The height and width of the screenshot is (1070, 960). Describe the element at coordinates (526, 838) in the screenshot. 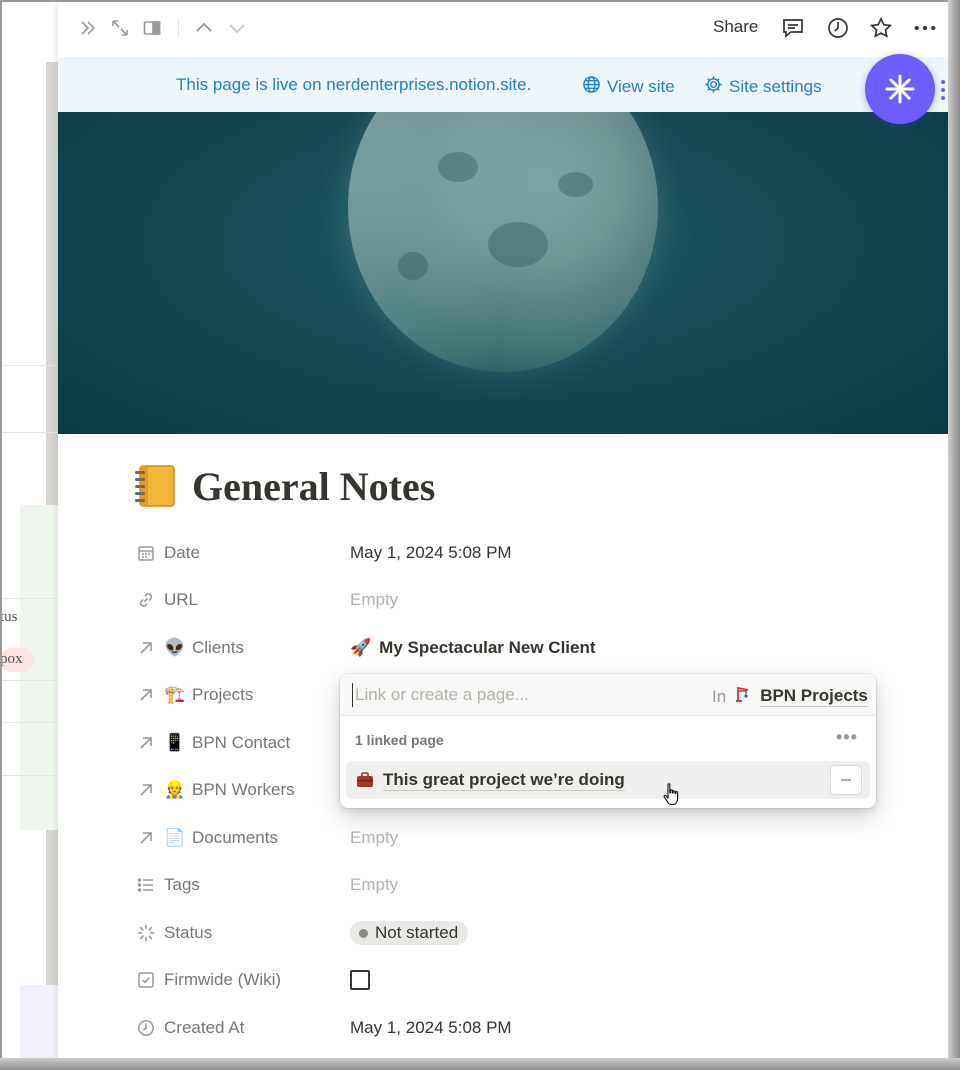

I see `property-documents: 📄 Documents Empty` at that location.